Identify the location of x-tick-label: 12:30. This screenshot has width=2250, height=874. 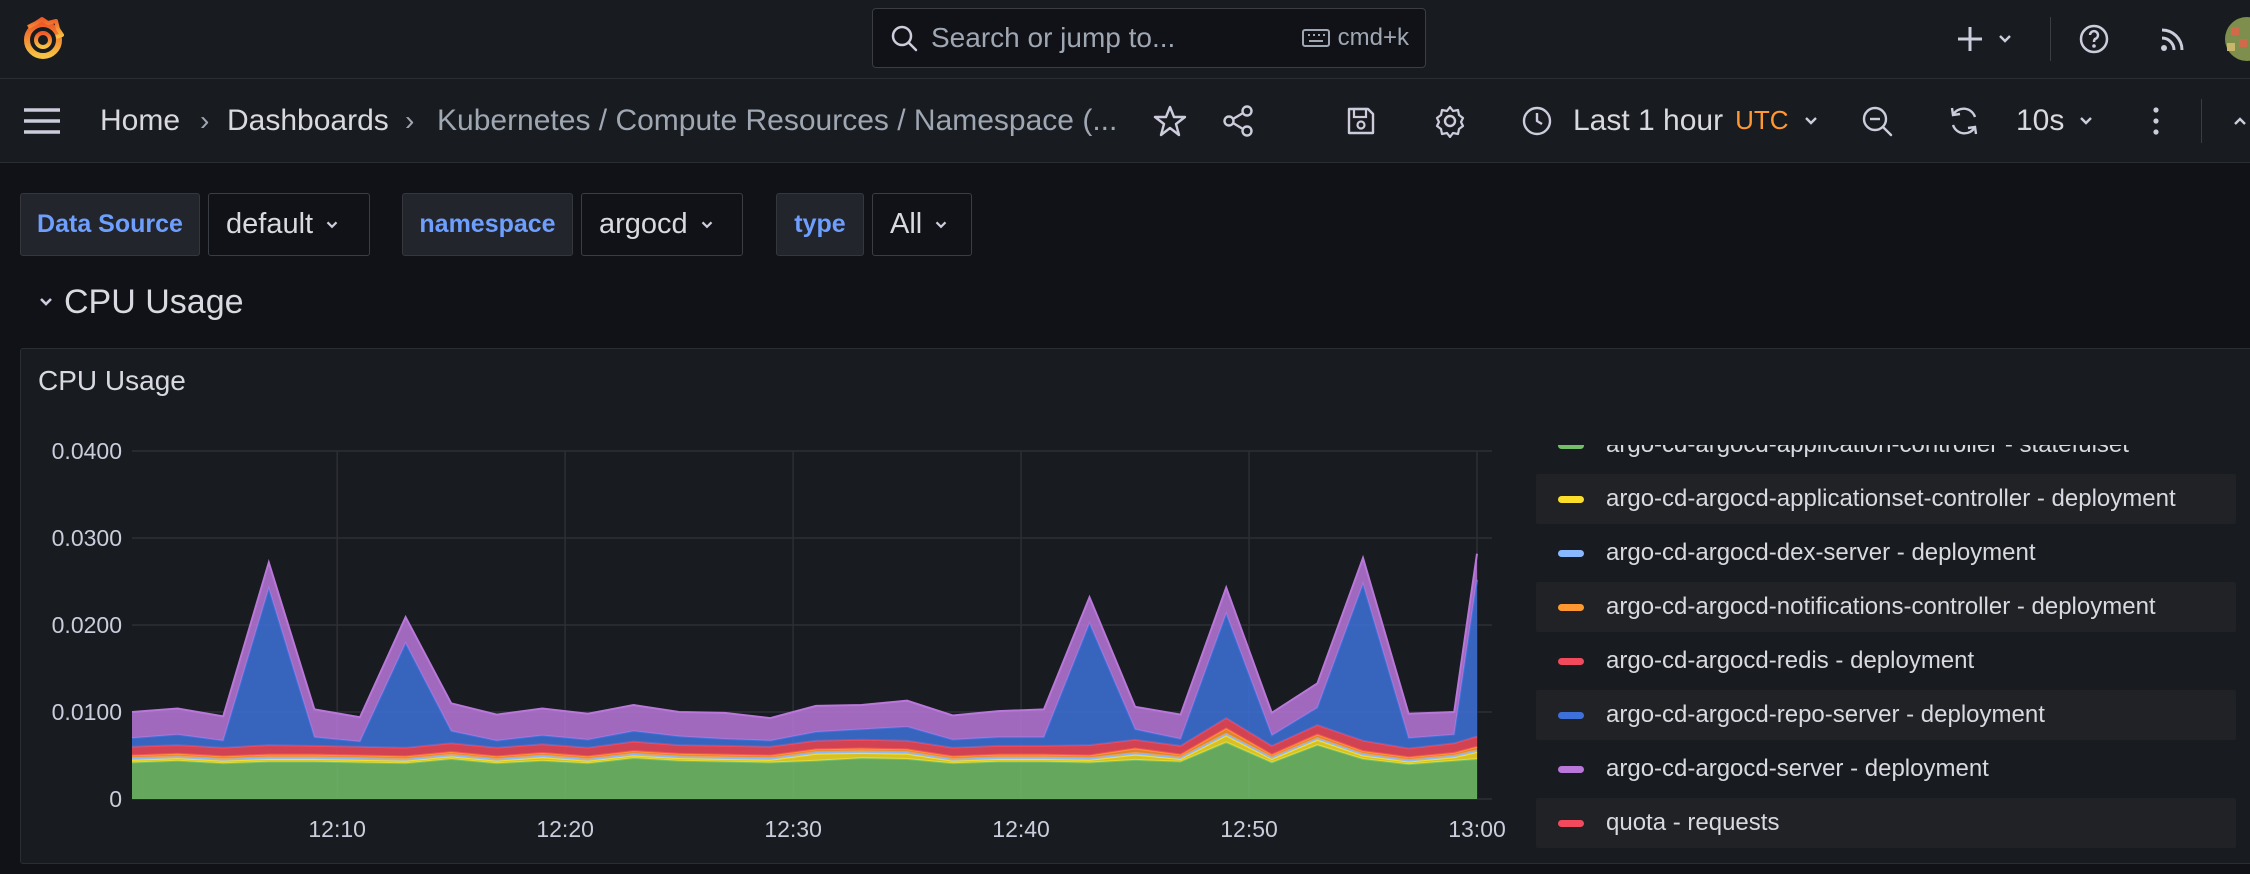
(793, 829).